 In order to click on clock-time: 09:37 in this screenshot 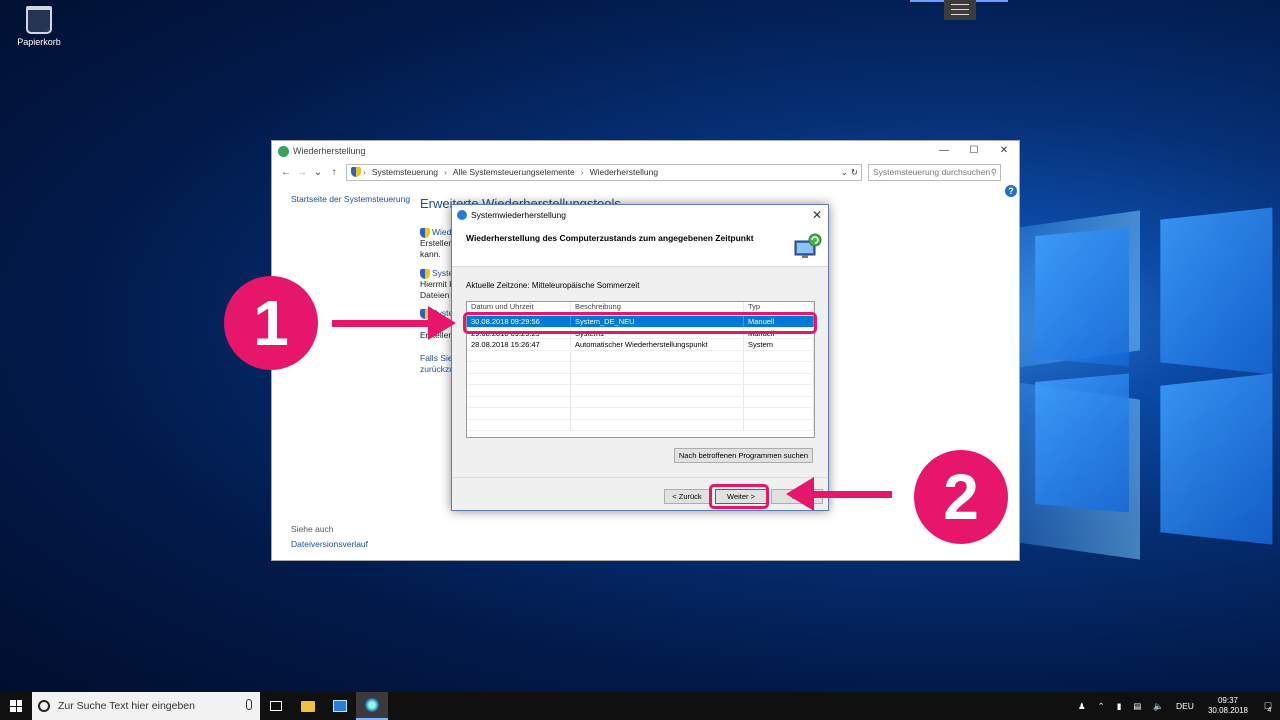, I will do `click(1227, 700)`.